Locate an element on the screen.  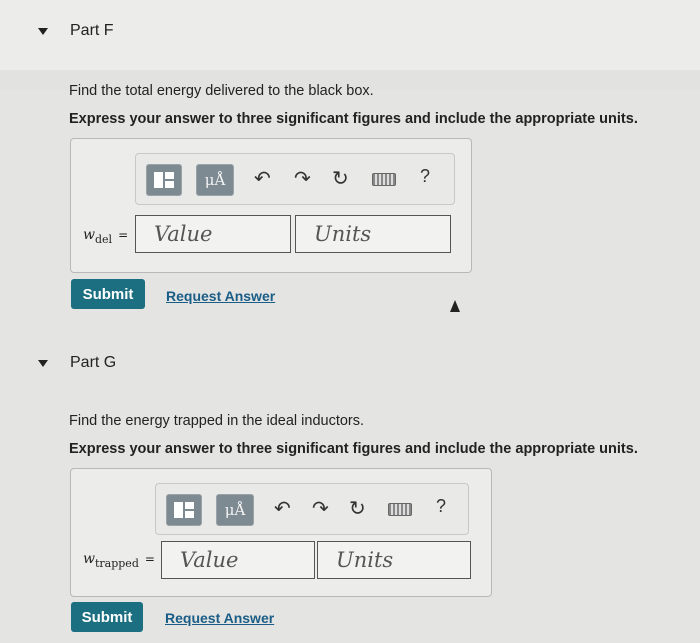
part-f-toolbar: μÅ ↶ ↷ ↻ ? is located at coordinates (295, 179).